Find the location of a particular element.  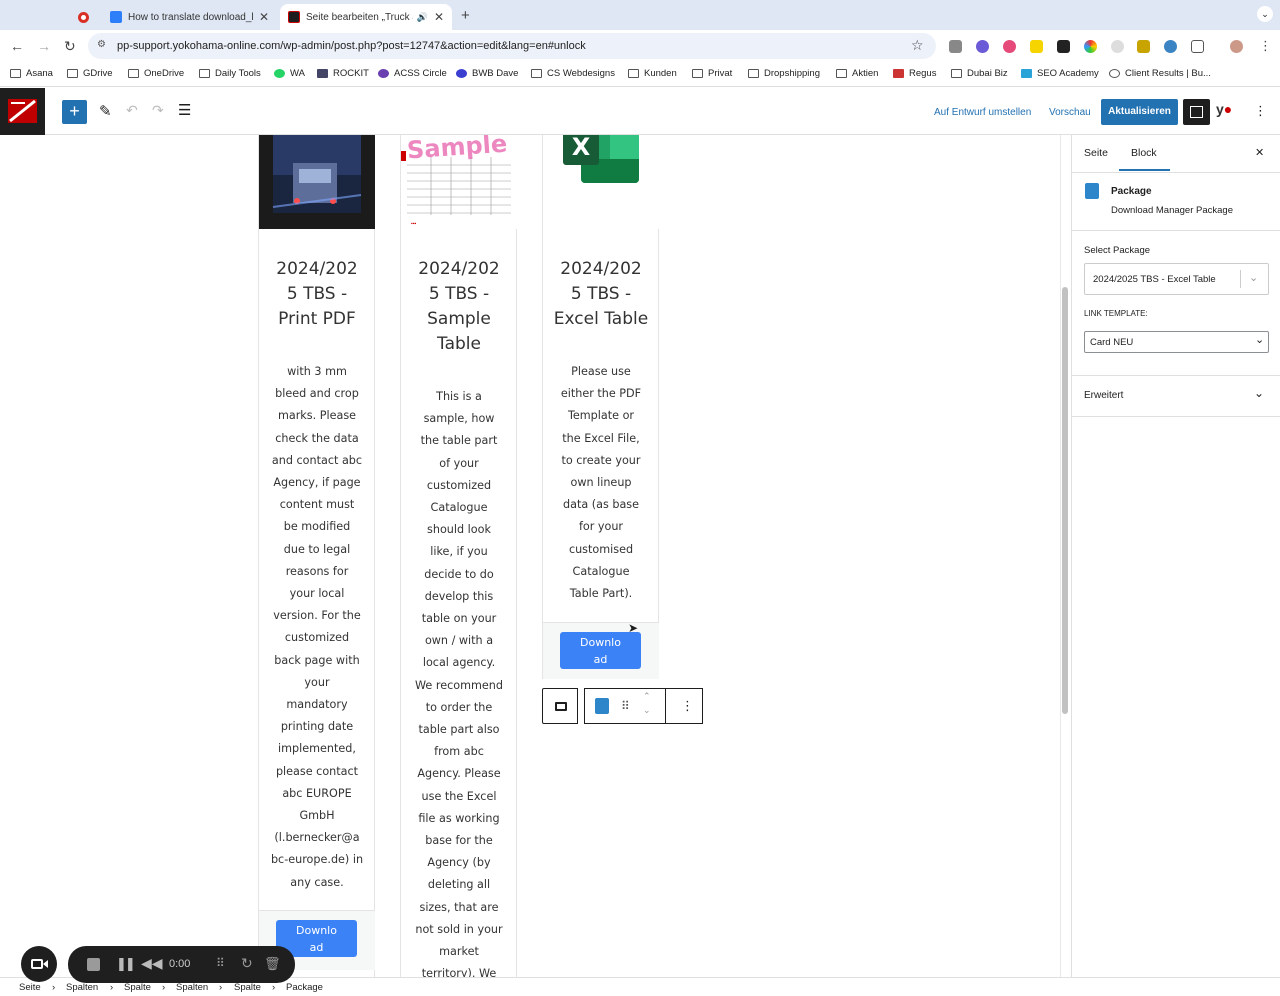

bookmark-seo-academy: SEO Academy is located at coordinates (1060, 73).